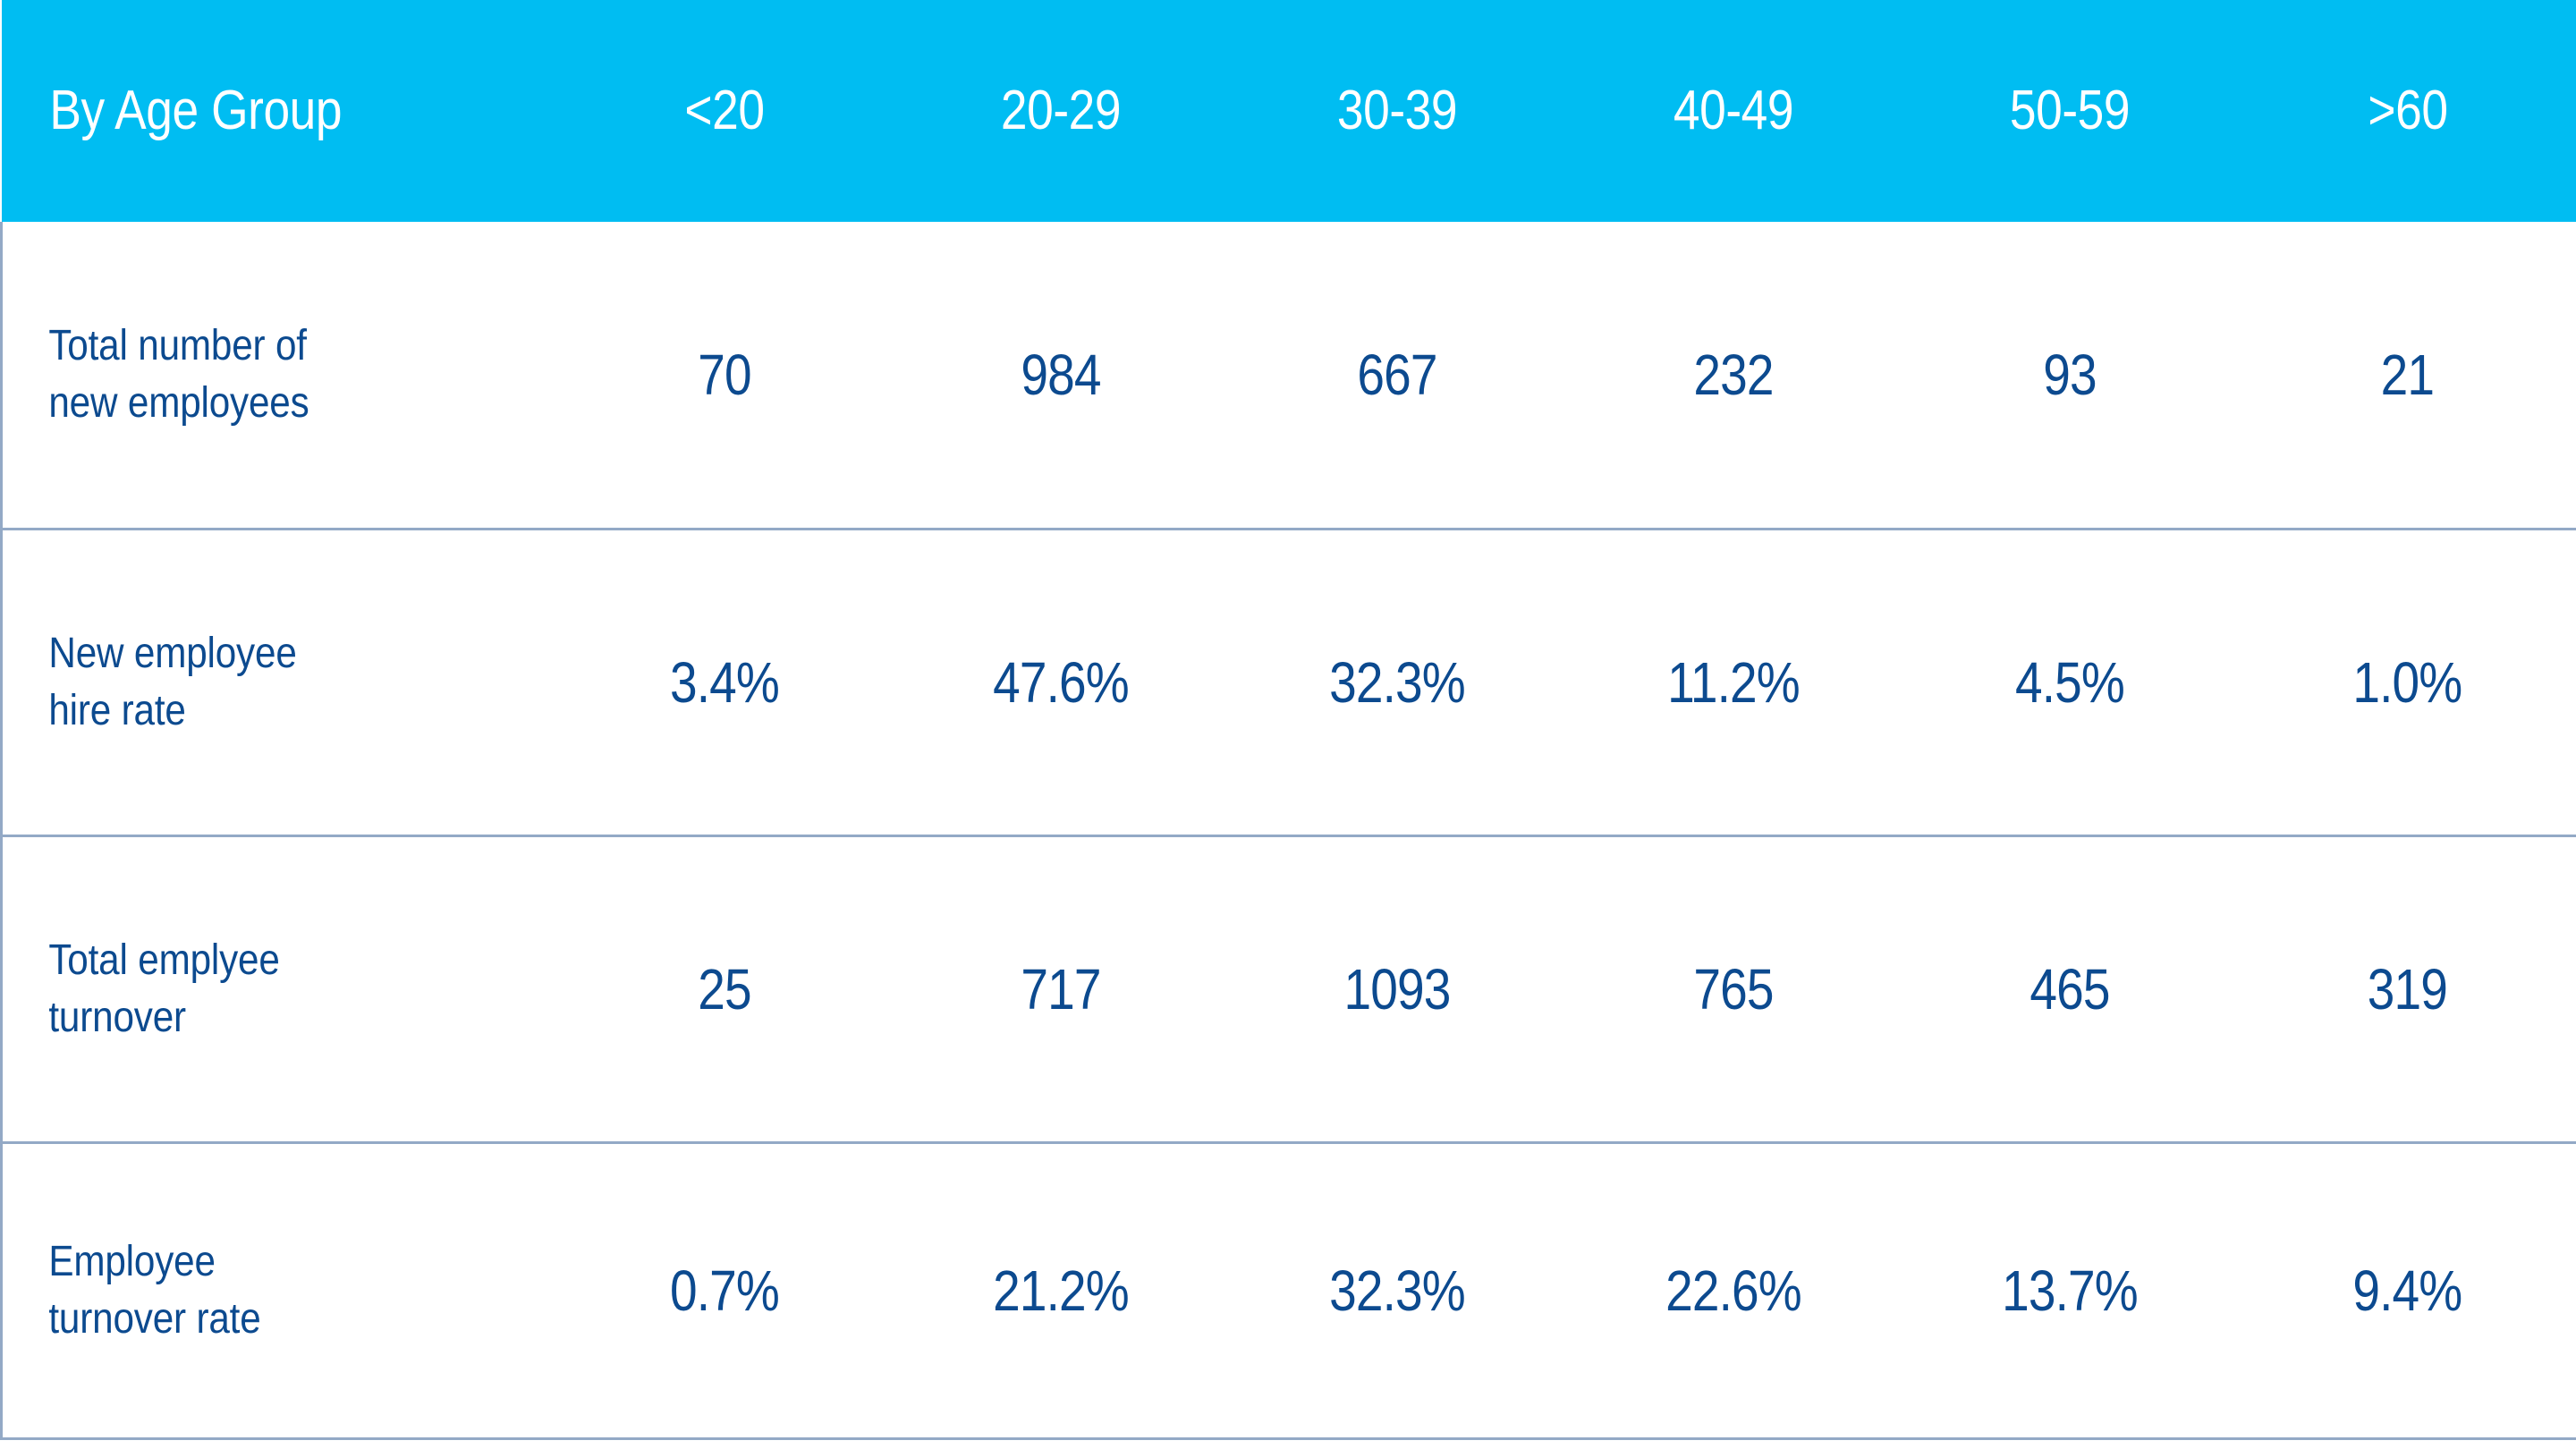  Describe the element at coordinates (246, 1290) in the screenshot. I see `row-label-employee-turnover-rate: Employee turnover rate` at that location.